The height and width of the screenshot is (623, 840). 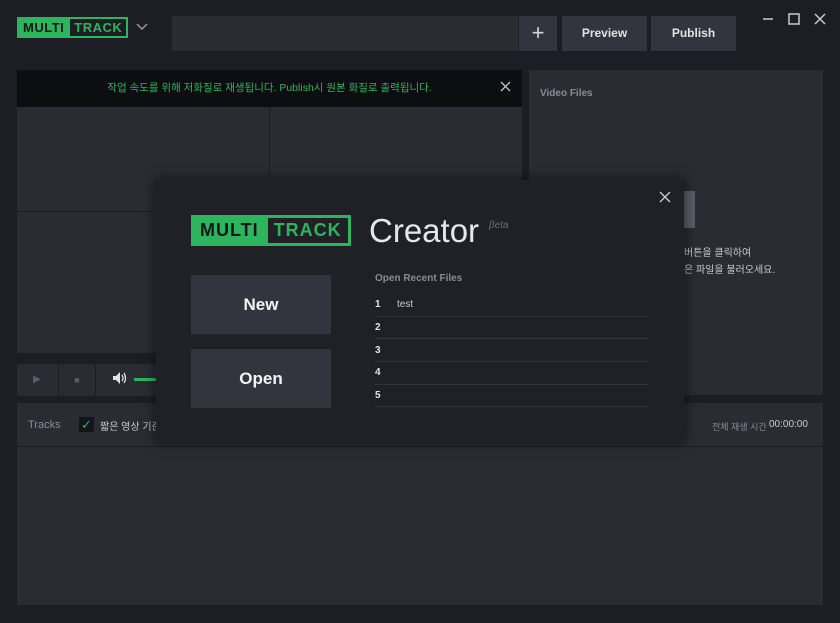 What do you see at coordinates (44, 27) in the screenshot?
I see `logo-text-multi: MULTI` at bounding box center [44, 27].